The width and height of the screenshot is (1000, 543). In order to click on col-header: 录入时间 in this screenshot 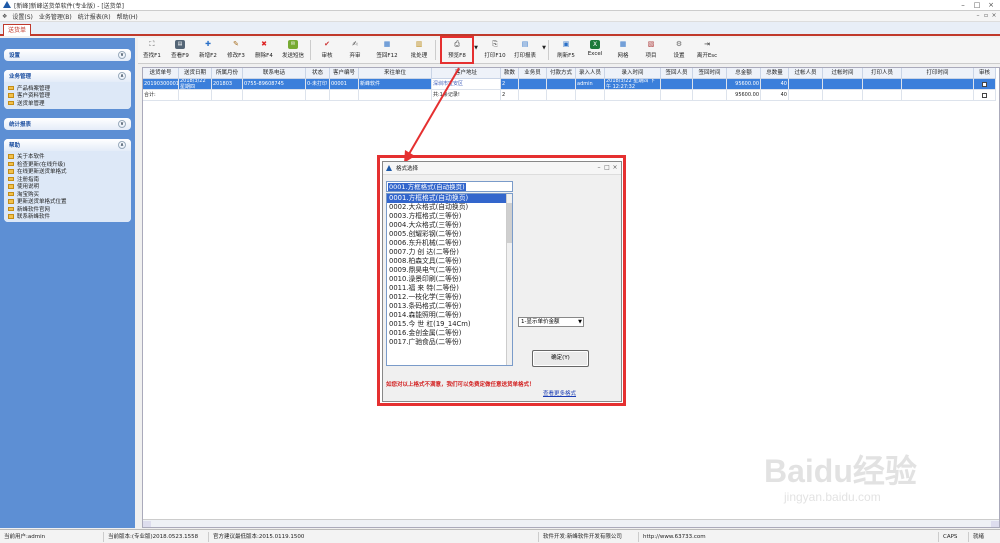, I will do `click(633, 73)`.